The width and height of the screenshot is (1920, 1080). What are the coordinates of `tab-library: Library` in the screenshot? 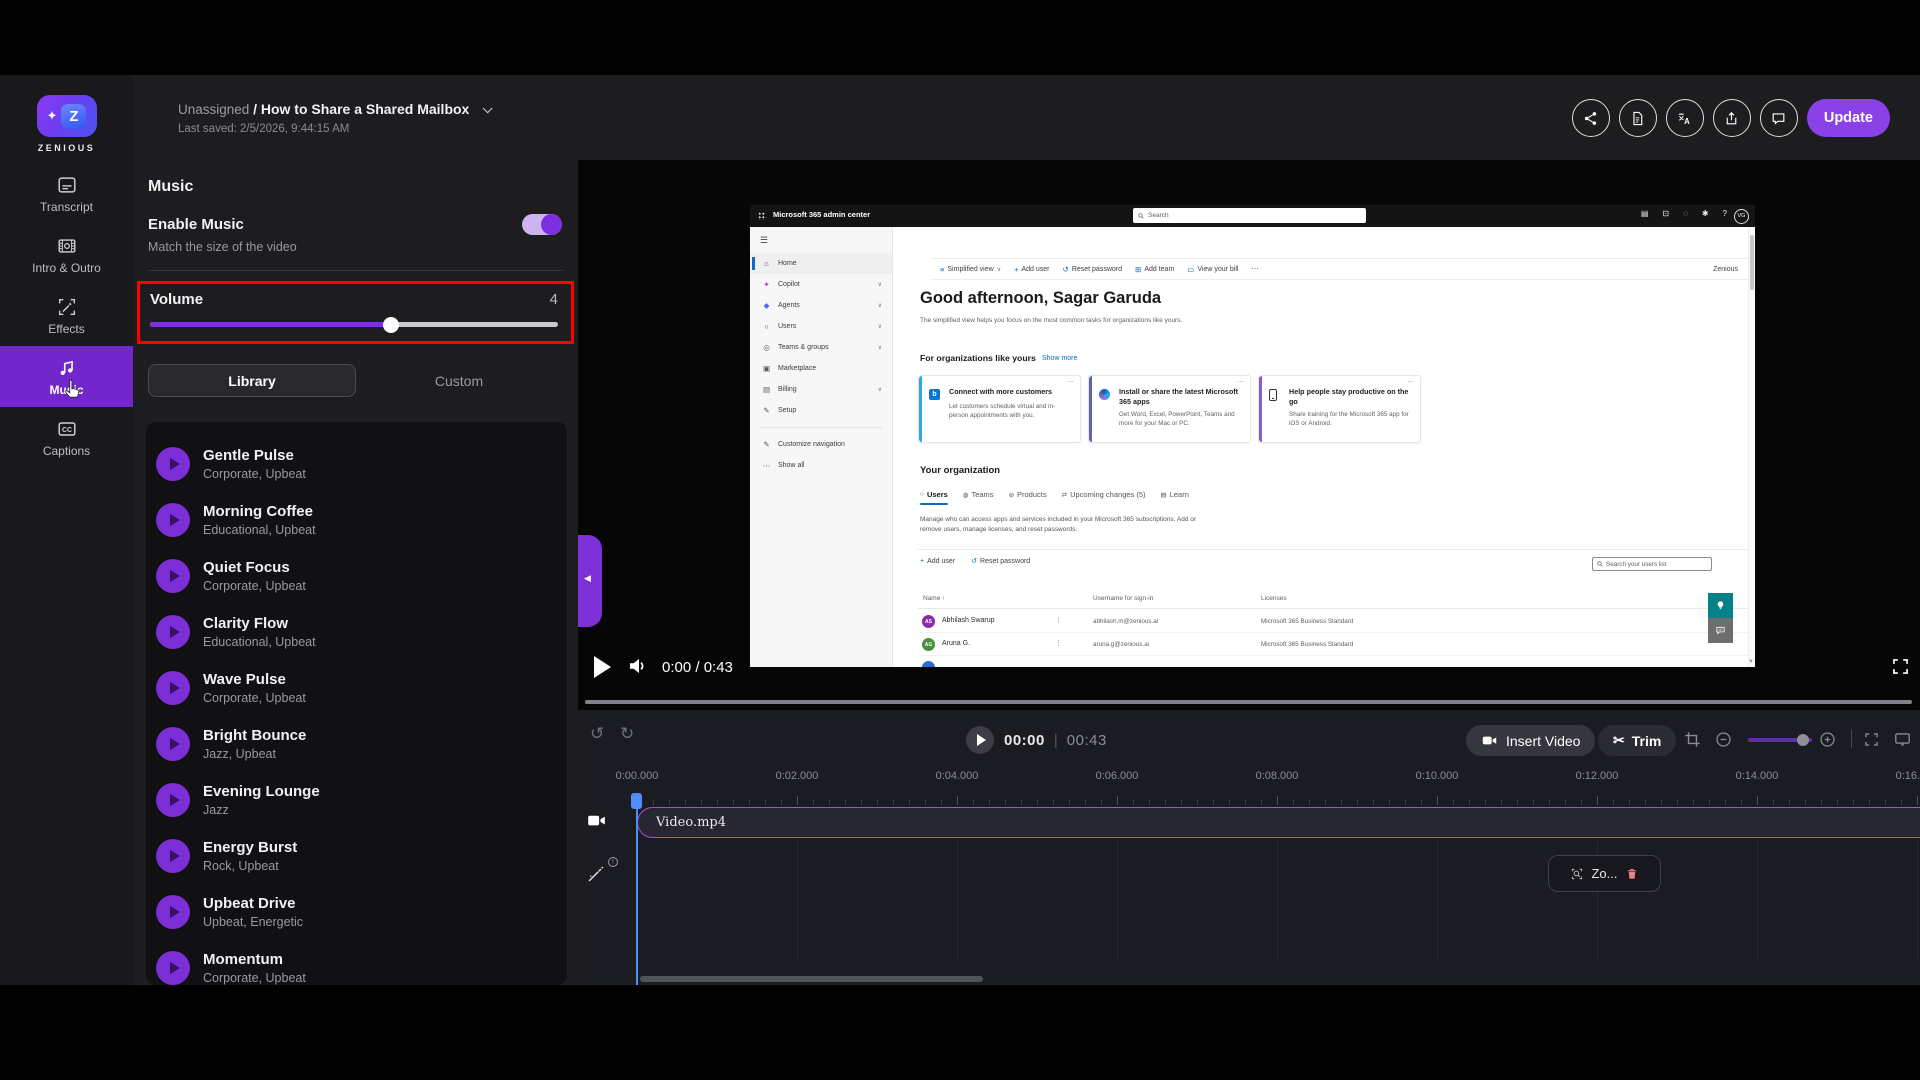 It's located at (252, 380).